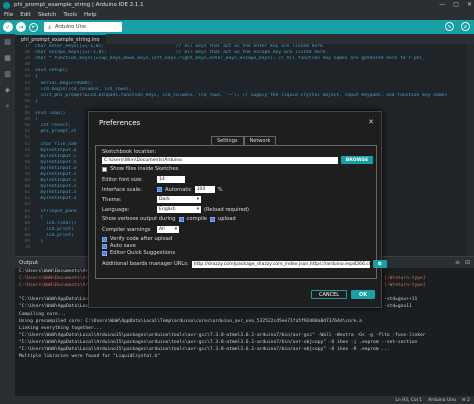  I want to click on menu-help: Help, so click(90, 15).